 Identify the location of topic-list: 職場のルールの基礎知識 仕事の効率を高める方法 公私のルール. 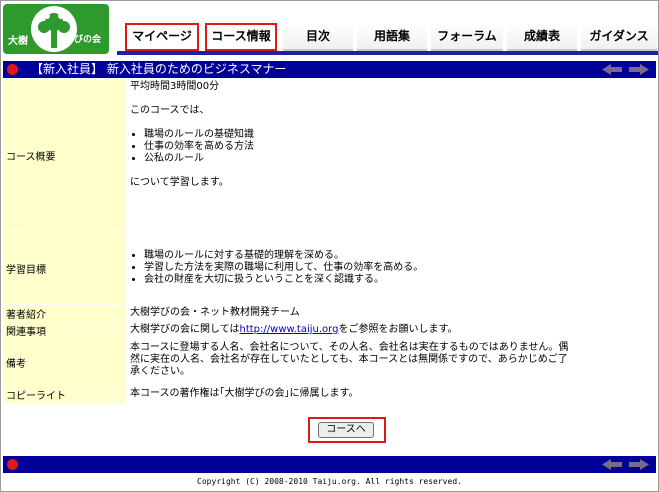
(393, 147).